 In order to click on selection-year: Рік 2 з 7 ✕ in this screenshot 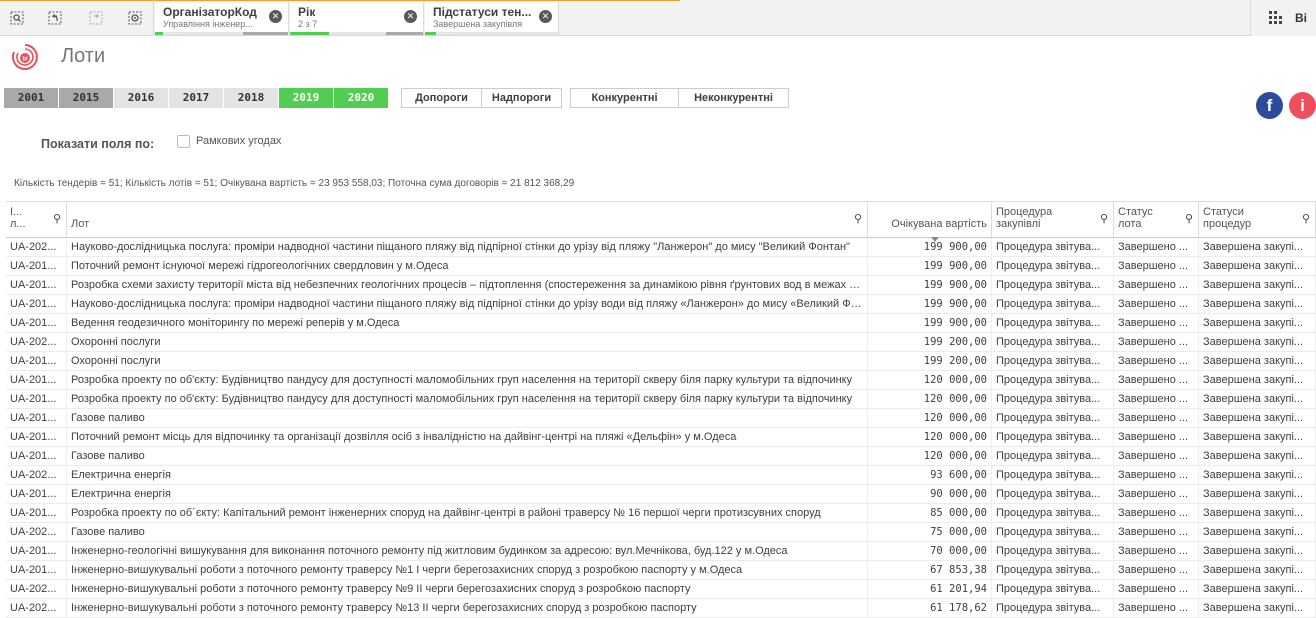, I will do `click(357, 18)`.